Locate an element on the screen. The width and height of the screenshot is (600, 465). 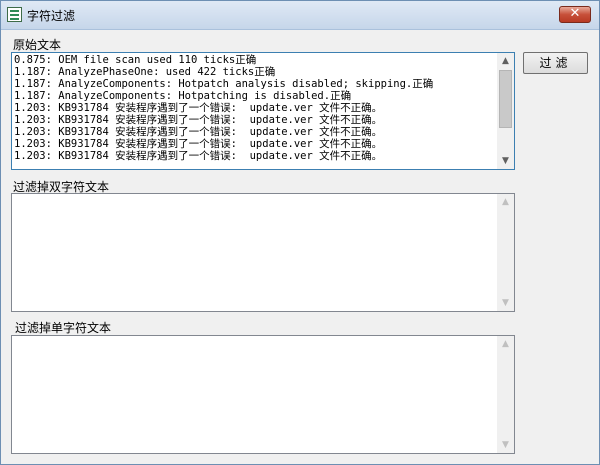
original-text-line: 1.187: AnalyzePhaseOne: used 422 ticks正确 is located at coordinates (145, 72).